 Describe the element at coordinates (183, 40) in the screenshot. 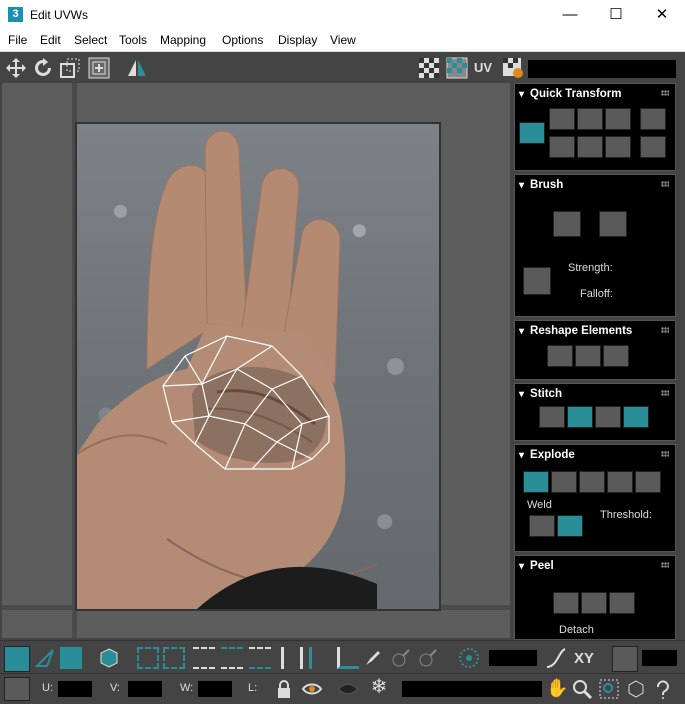

I see `menu-mapping: Mapping` at that location.